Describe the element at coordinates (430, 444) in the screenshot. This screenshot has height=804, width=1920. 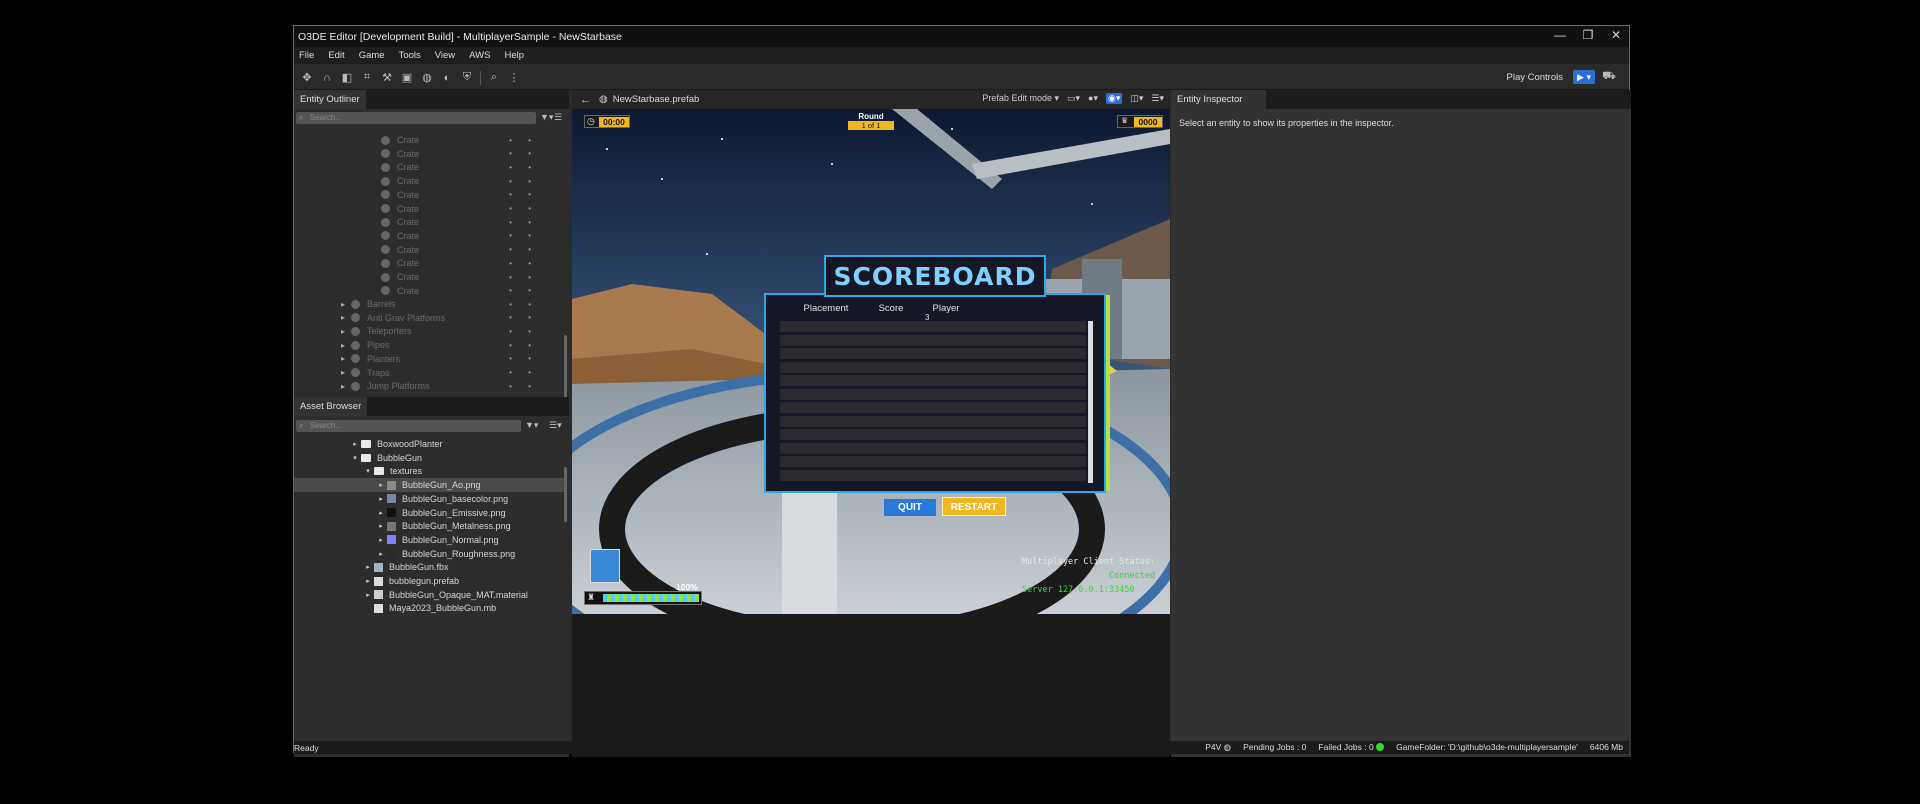
I see `asset-row: ▸ BoxwoodPlanter` at that location.